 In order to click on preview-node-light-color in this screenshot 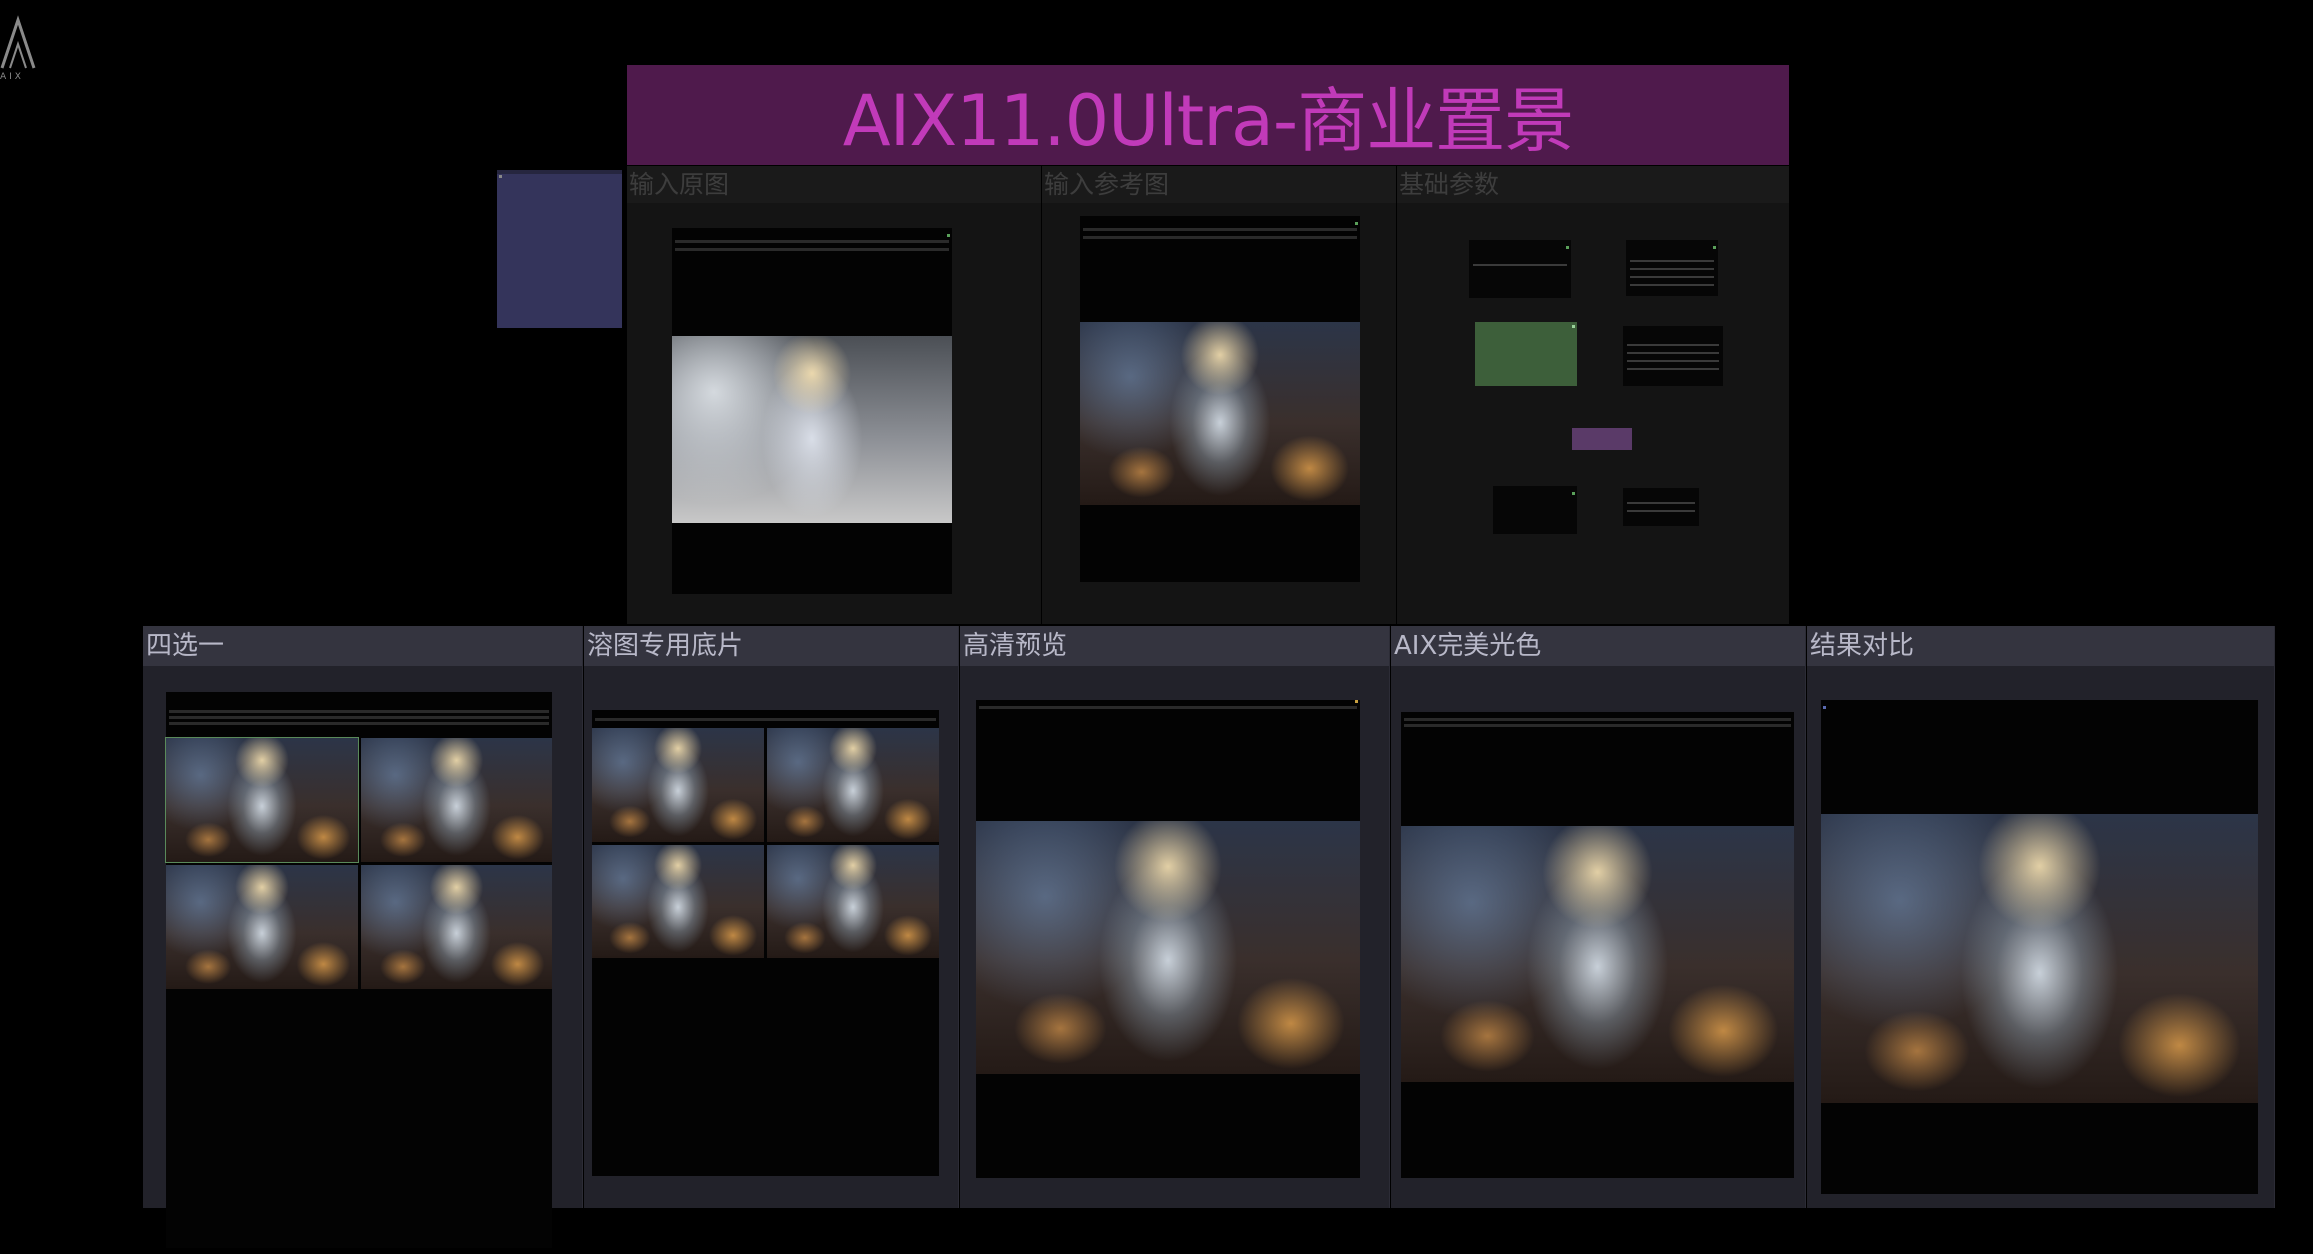, I will do `click(1597, 945)`.